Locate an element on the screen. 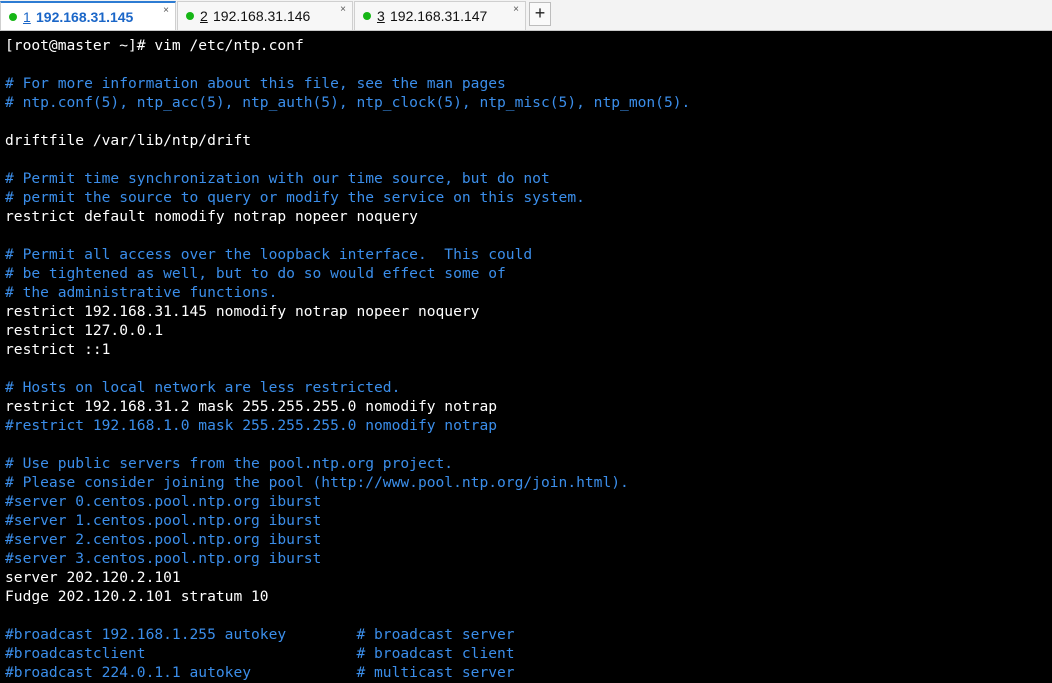 This screenshot has width=1052, height=683. config-comment-line: #server 0.centos.pool.ntp.org iburst is located at coordinates (163, 501).